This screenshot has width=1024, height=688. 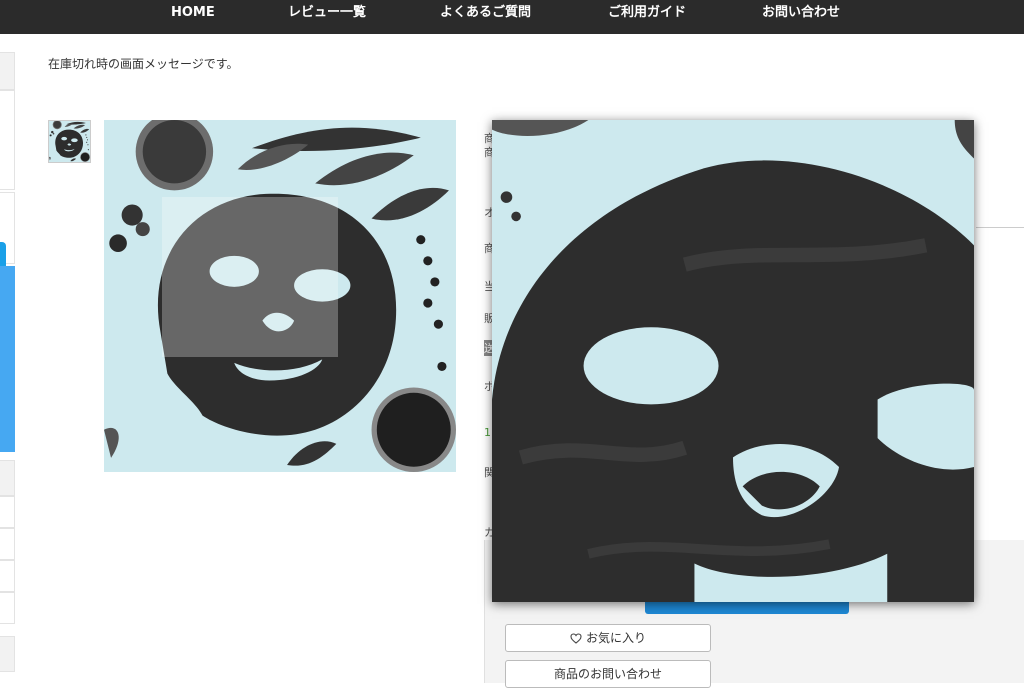 I want to click on favorite-button: お気に入り, so click(x=608, y=638).